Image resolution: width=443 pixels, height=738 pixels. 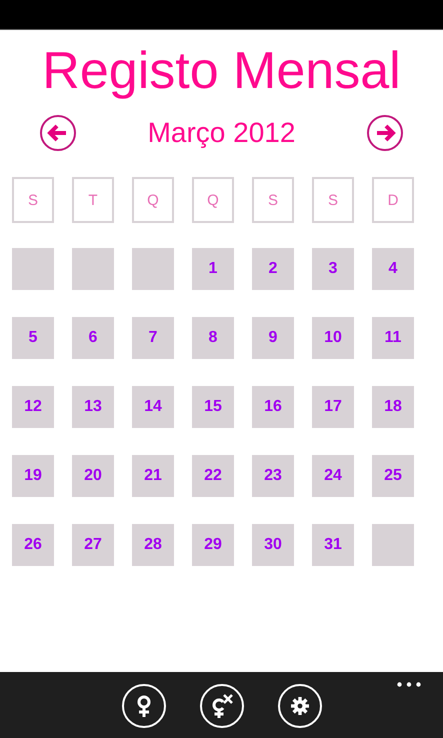 I want to click on day-cell: 18, so click(x=393, y=407).